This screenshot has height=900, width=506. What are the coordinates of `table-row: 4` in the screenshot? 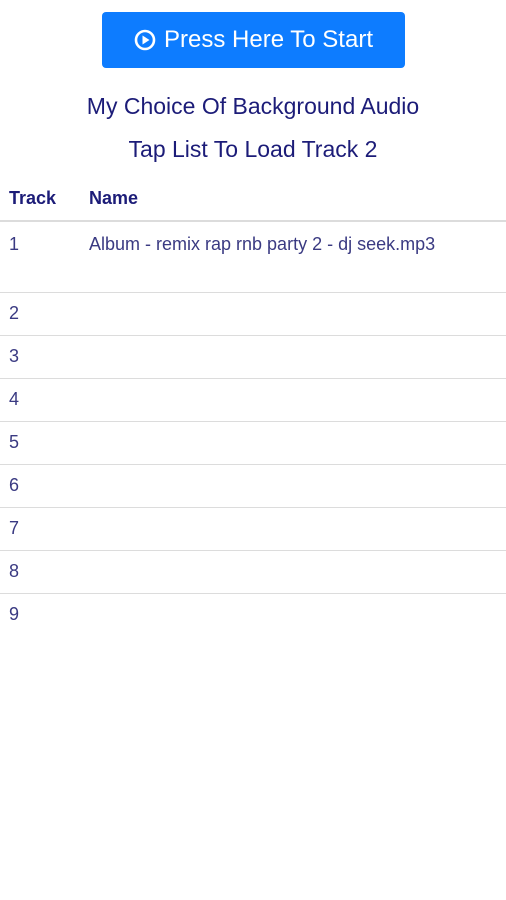 It's located at (253, 400).